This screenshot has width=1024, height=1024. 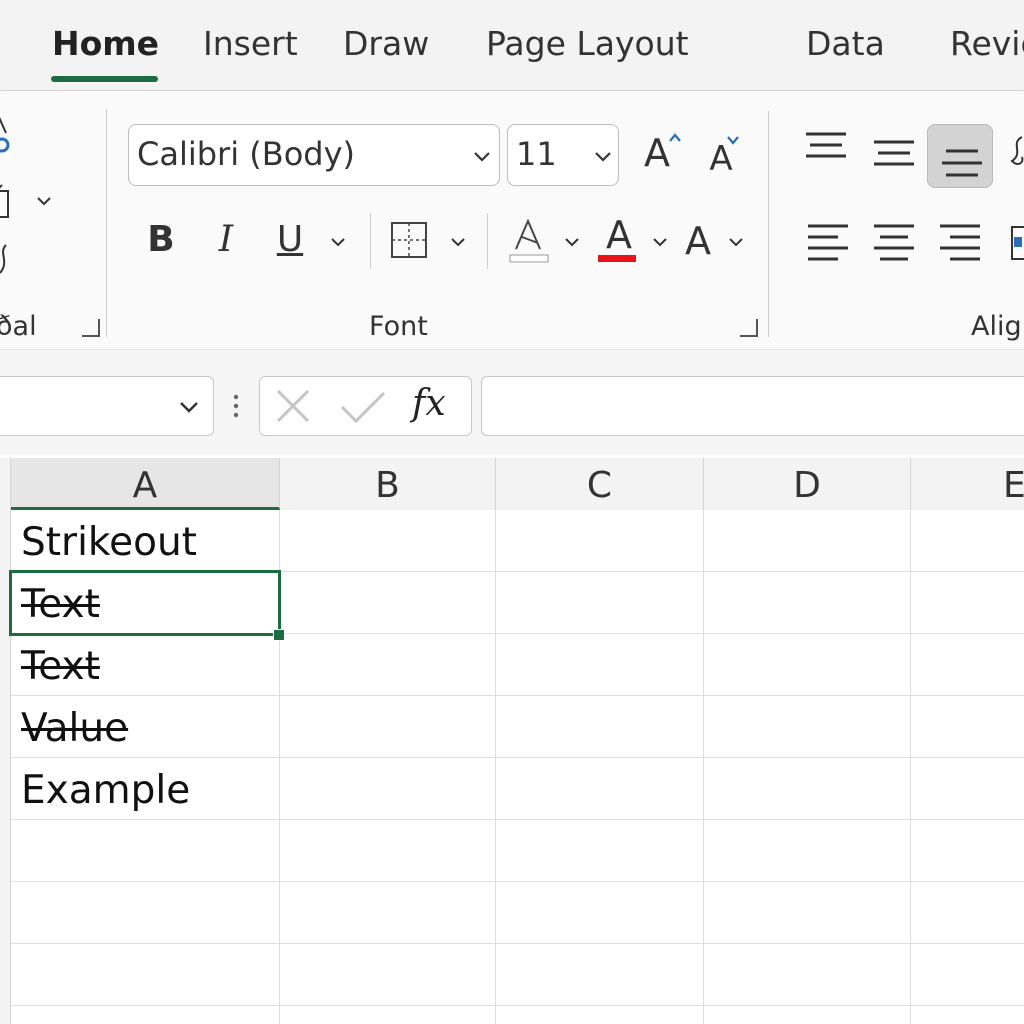 I want to click on align-center-icon, so click(x=894, y=243).